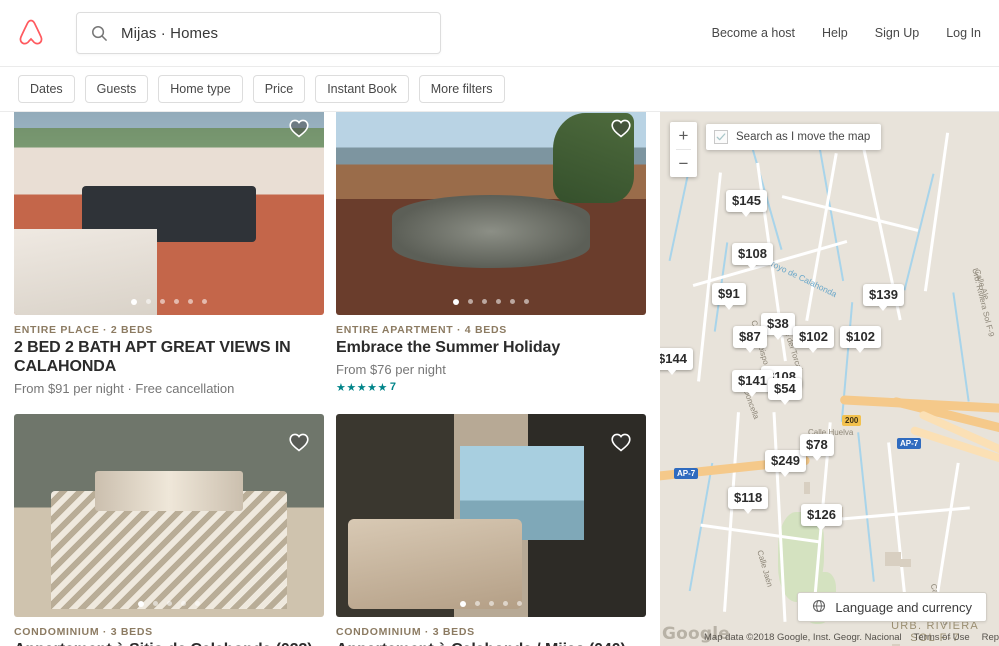  I want to click on highway-shield: 200, so click(852, 420).